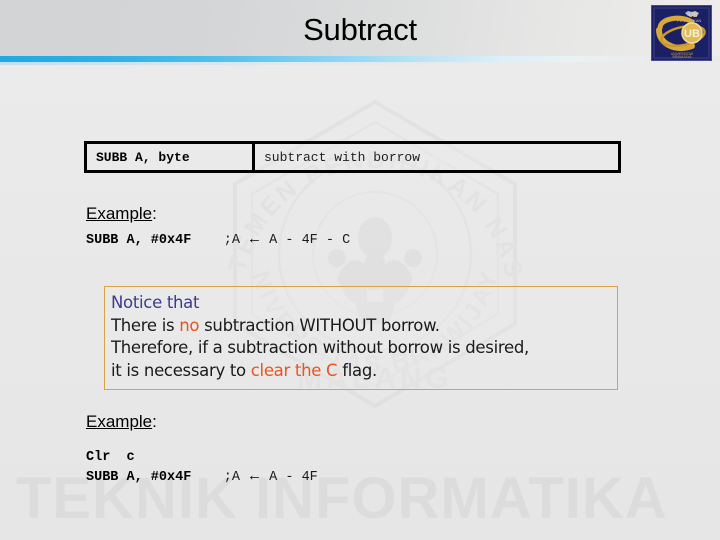 The image size is (720, 540). I want to click on example-2-code-line-1: Clr c, so click(110, 457).